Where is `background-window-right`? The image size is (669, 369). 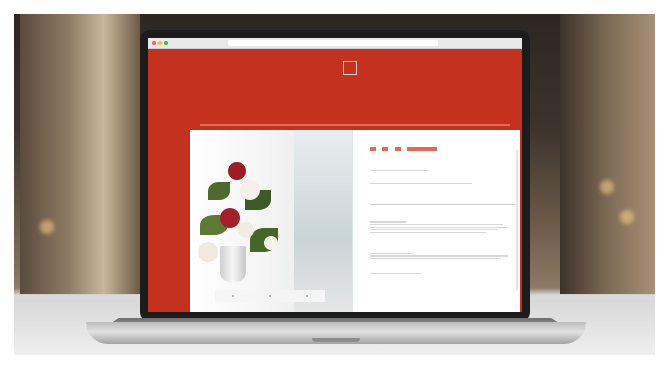 background-window-right is located at coordinates (607, 154).